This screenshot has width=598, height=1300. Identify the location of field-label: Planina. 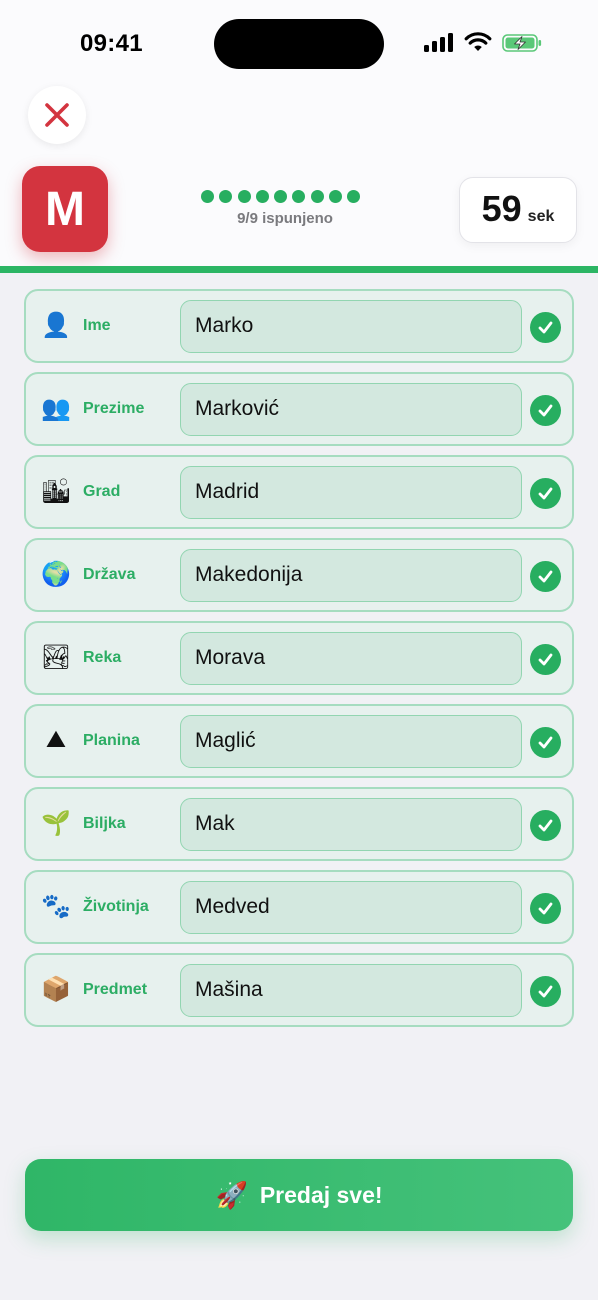
(111, 740).